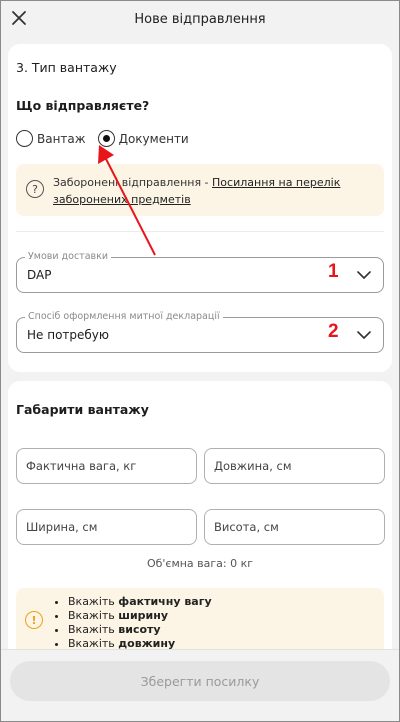  What do you see at coordinates (333, 331) in the screenshot?
I see `annotation-number: 2` at bounding box center [333, 331].